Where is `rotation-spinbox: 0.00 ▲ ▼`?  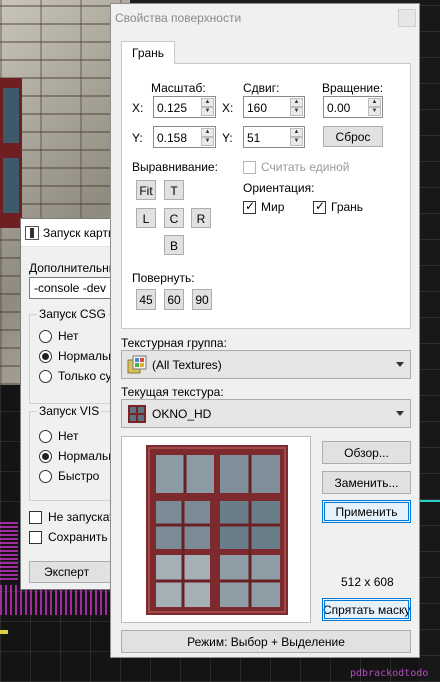 rotation-spinbox: 0.00 ▲ ▼ is located at coordinates (353, 107).